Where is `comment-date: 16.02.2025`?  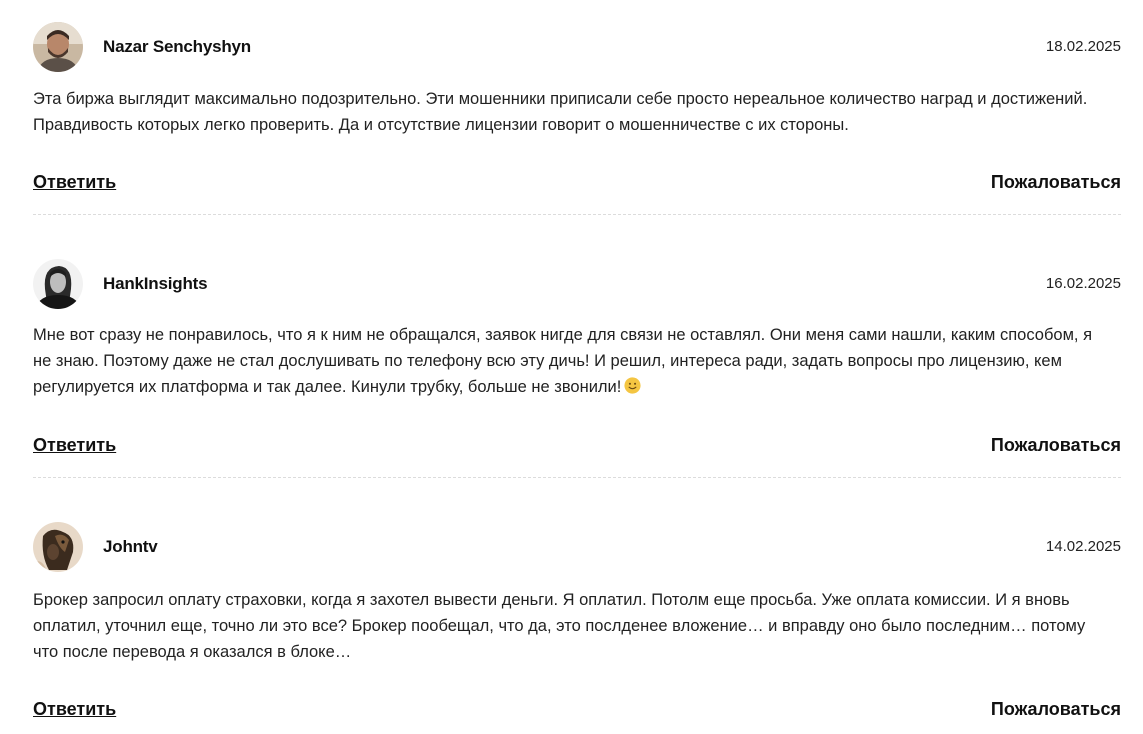
comment-date: 16.02.2025 is located at coordinates (1083, 283).